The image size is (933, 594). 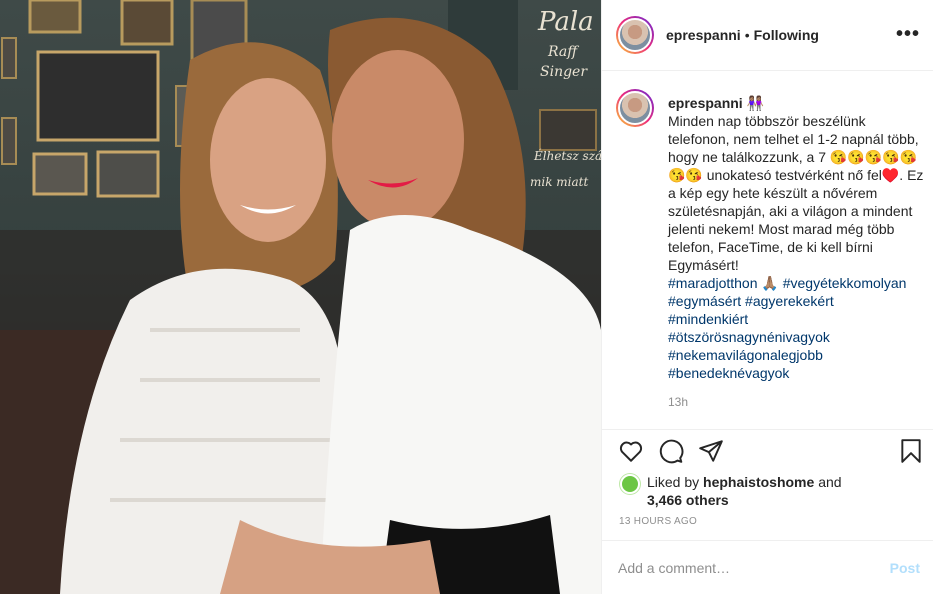 What do you see at coordinates (704, 301) in the screenshot?
I see `hashtag-link: #egymásért` at bounding box center [704, 301].